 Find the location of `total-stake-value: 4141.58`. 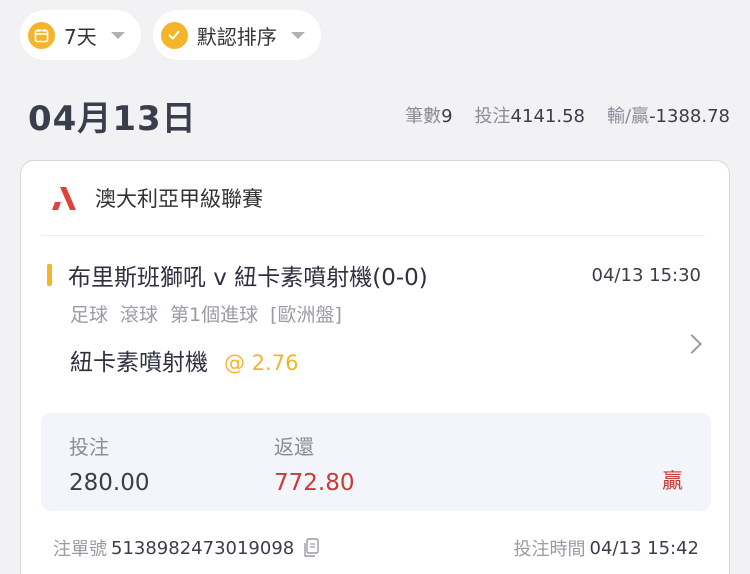

total-stake-value: 4141.58 is located at coordinates (547, 116).